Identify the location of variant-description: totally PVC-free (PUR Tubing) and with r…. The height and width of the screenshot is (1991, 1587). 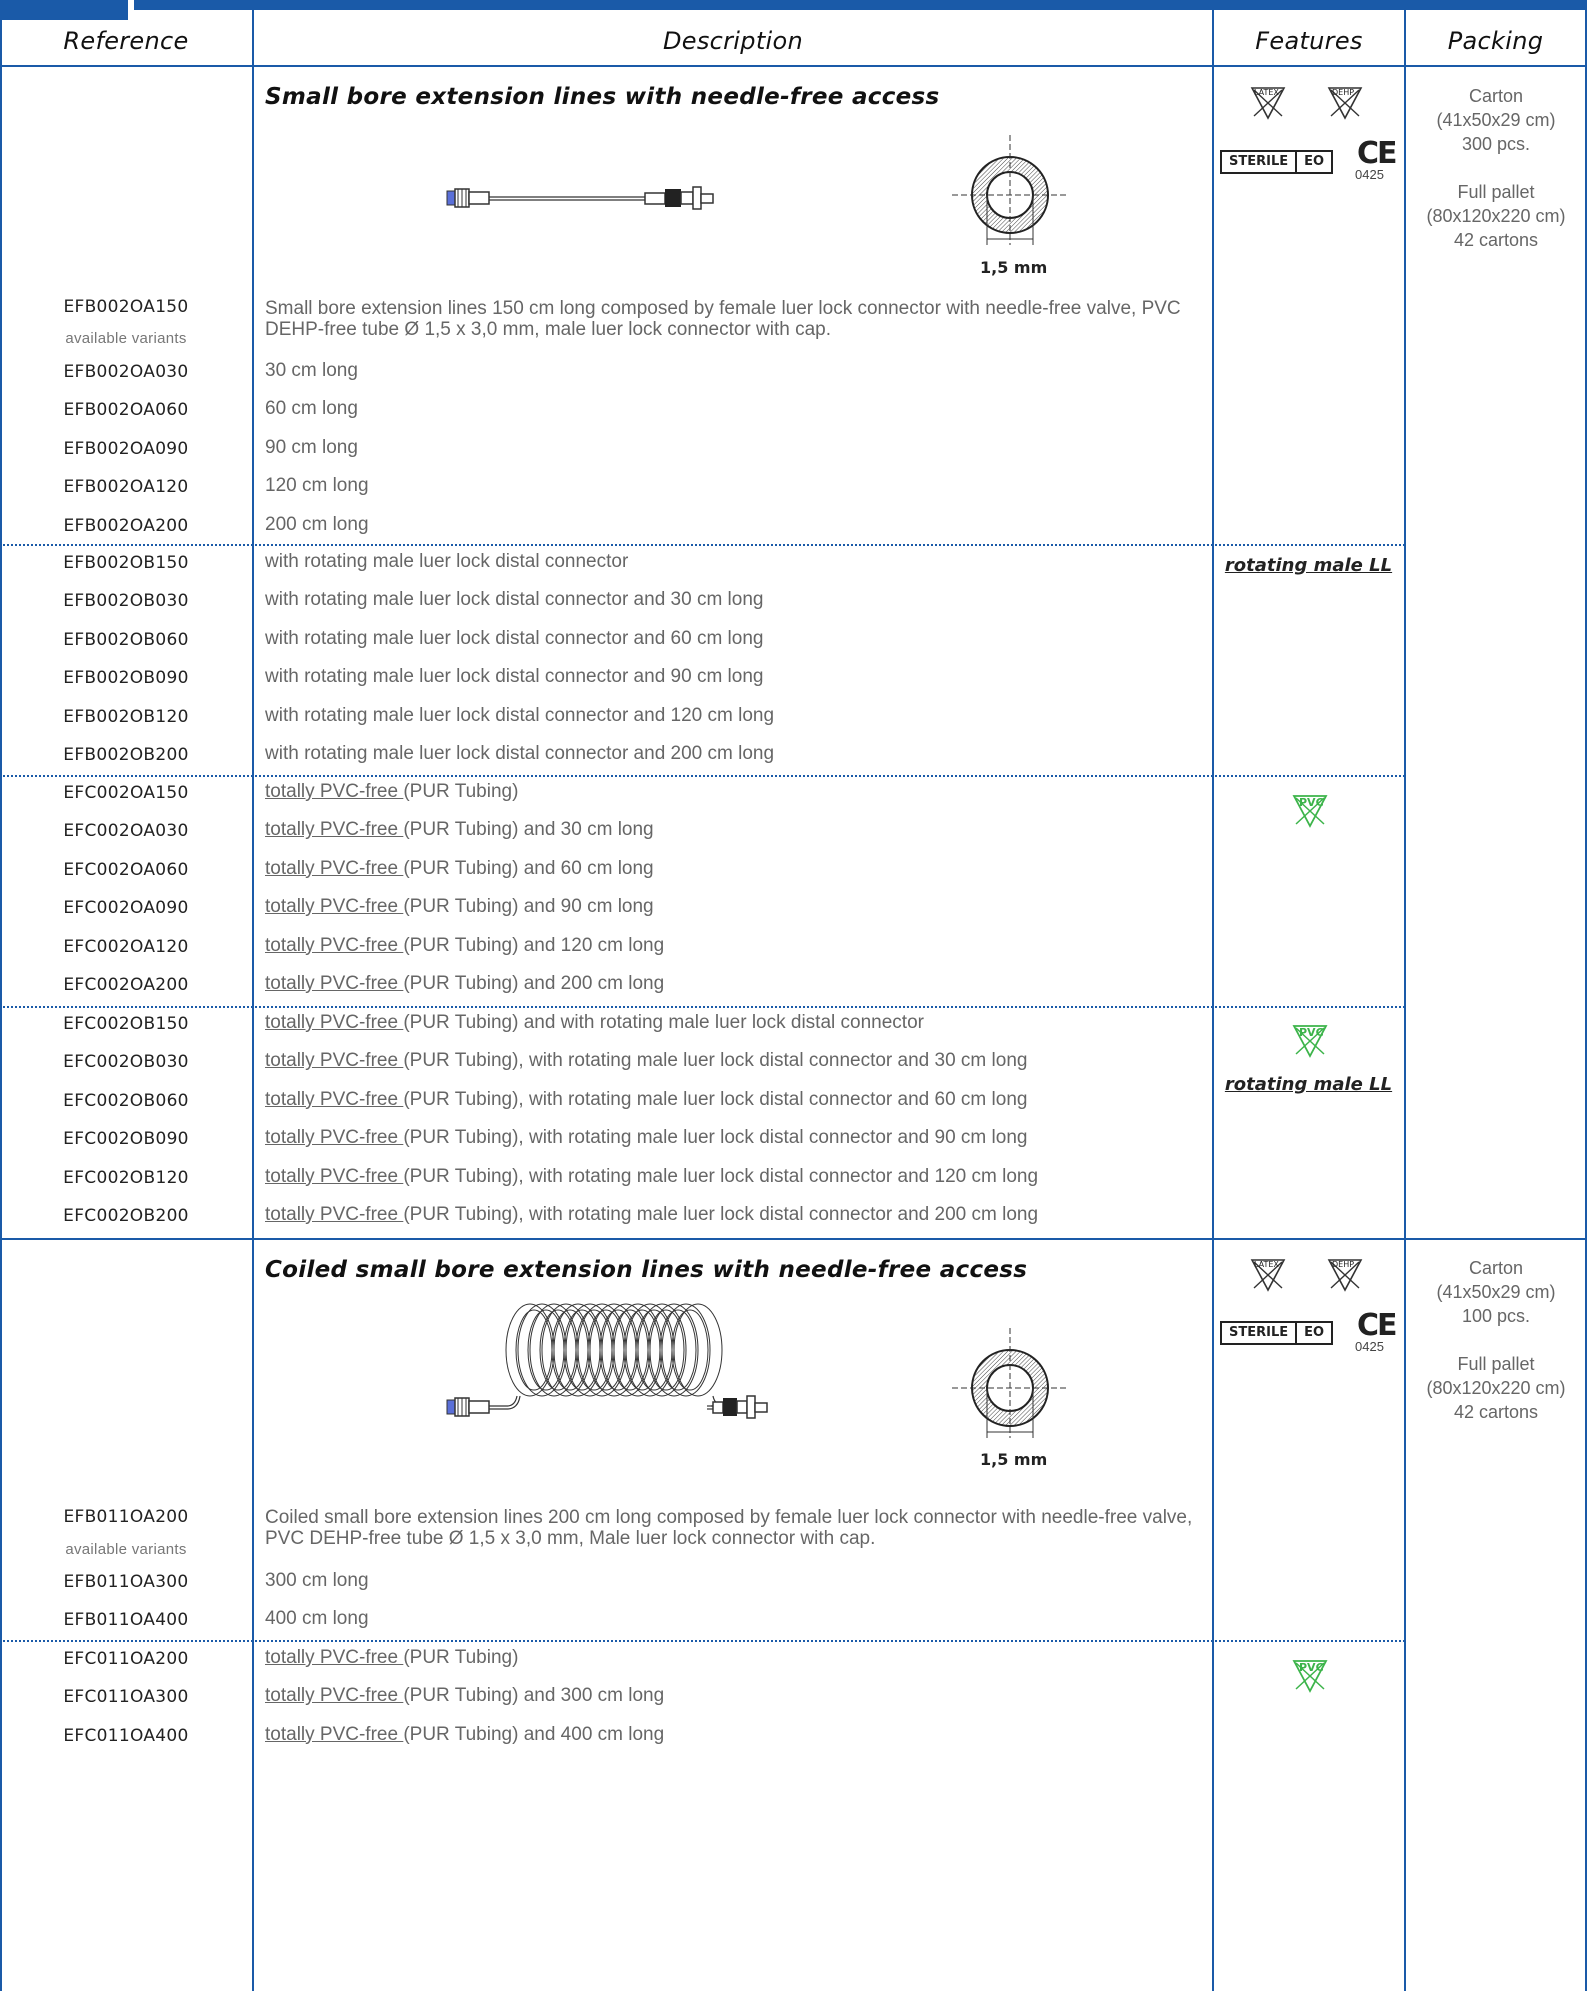
(737, 1022).